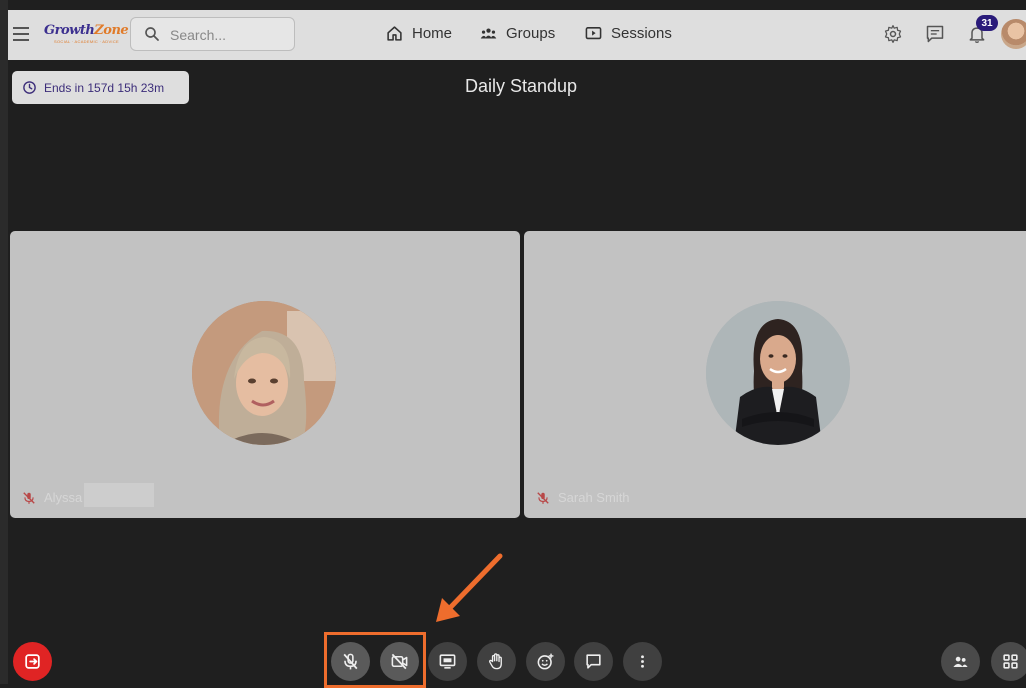  I want to click on search-input, so click(230, 35).